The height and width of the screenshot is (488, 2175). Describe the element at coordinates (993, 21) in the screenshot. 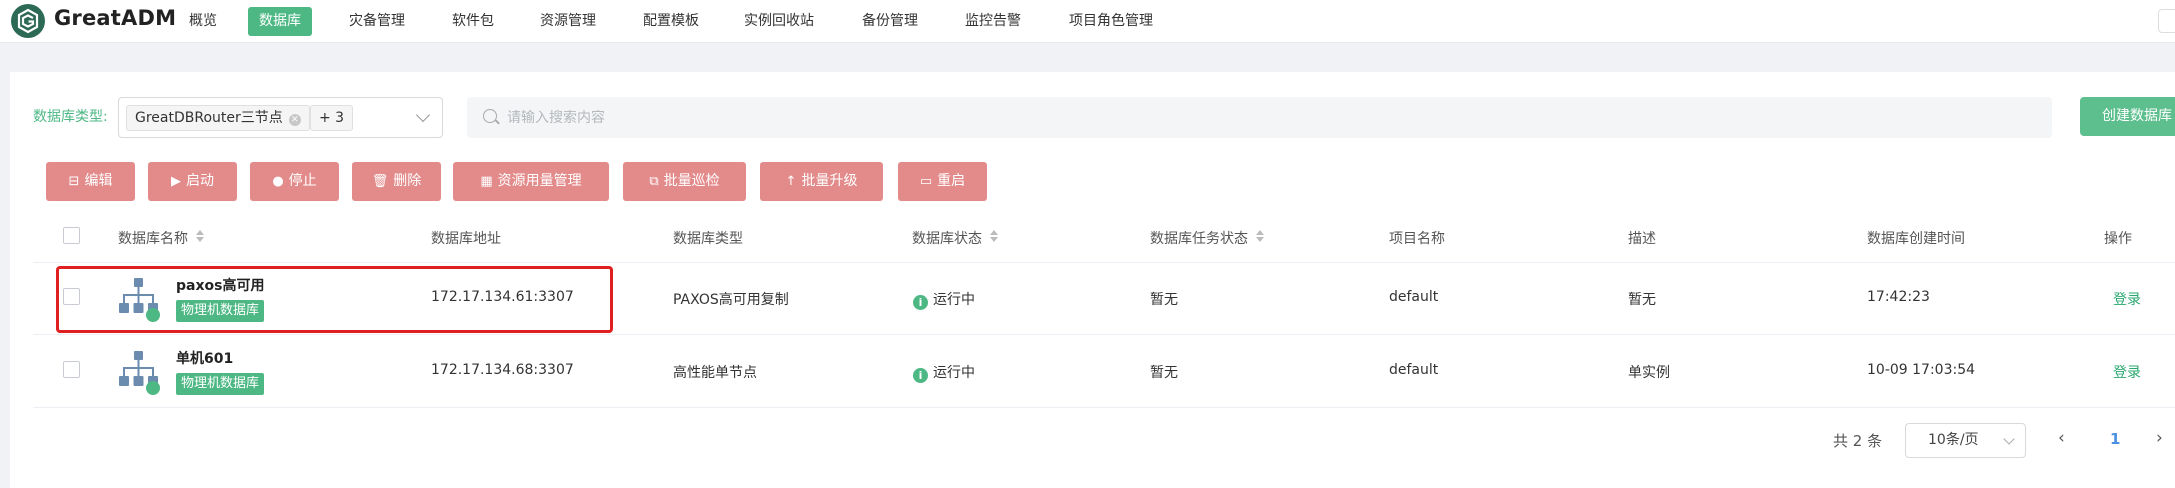

I see `nav-item-monitoring: 监控告警` at that location.